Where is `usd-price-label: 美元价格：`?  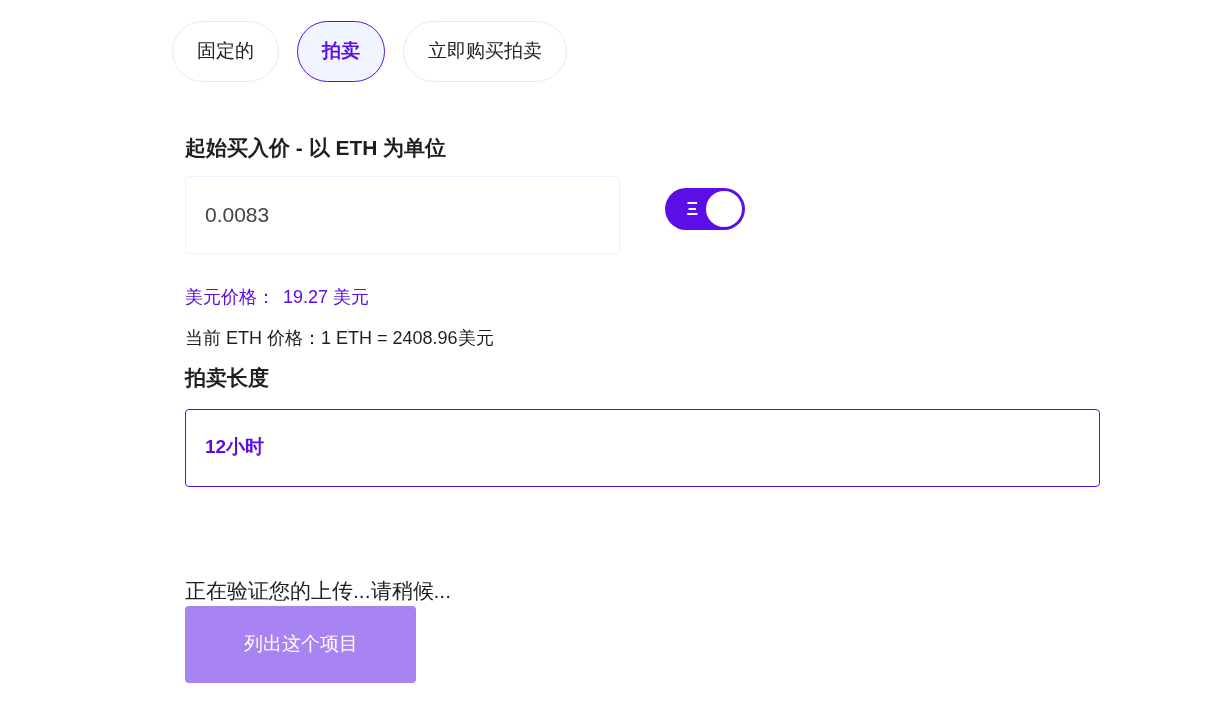 usd-price-label: 美元价格： is located at coordinates (230, 297).